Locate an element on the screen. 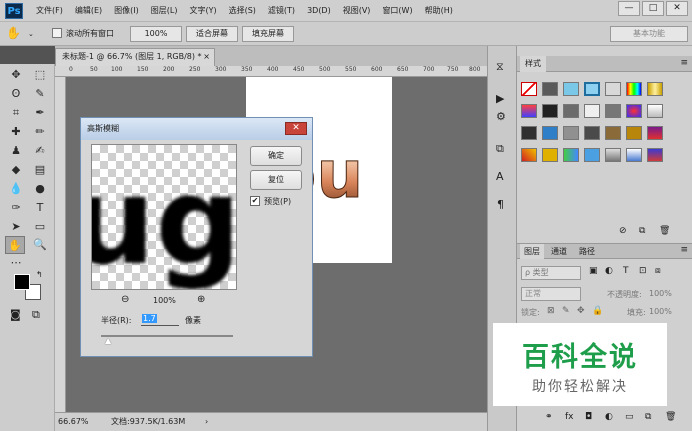 The width and height of the screenshot is (692, 431). menu-help: 帮助(H) is located at coordinates (439, 11).